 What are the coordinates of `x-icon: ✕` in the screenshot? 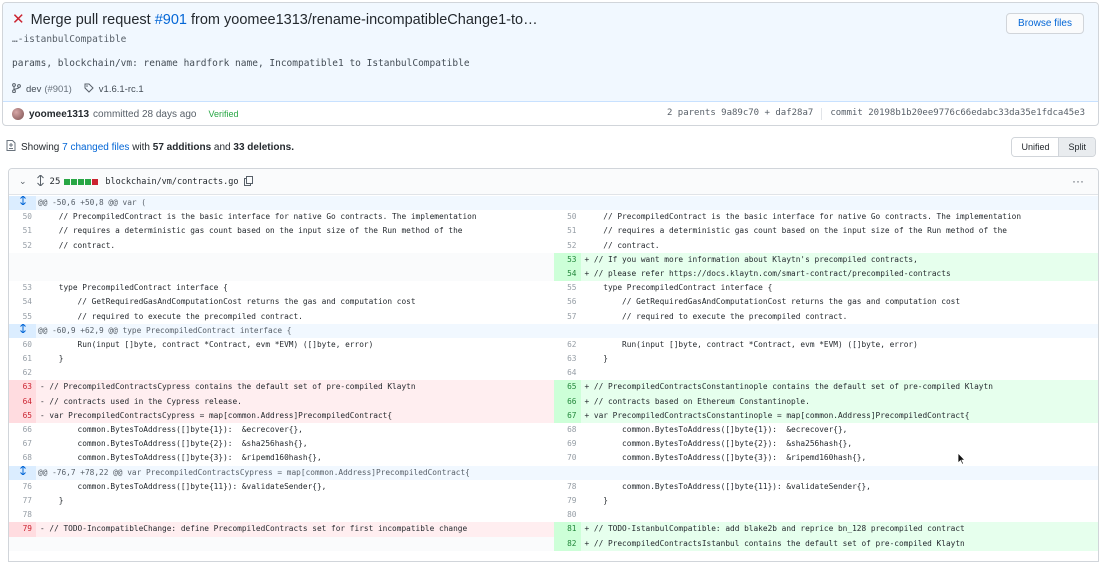 It's located at (18, 20).